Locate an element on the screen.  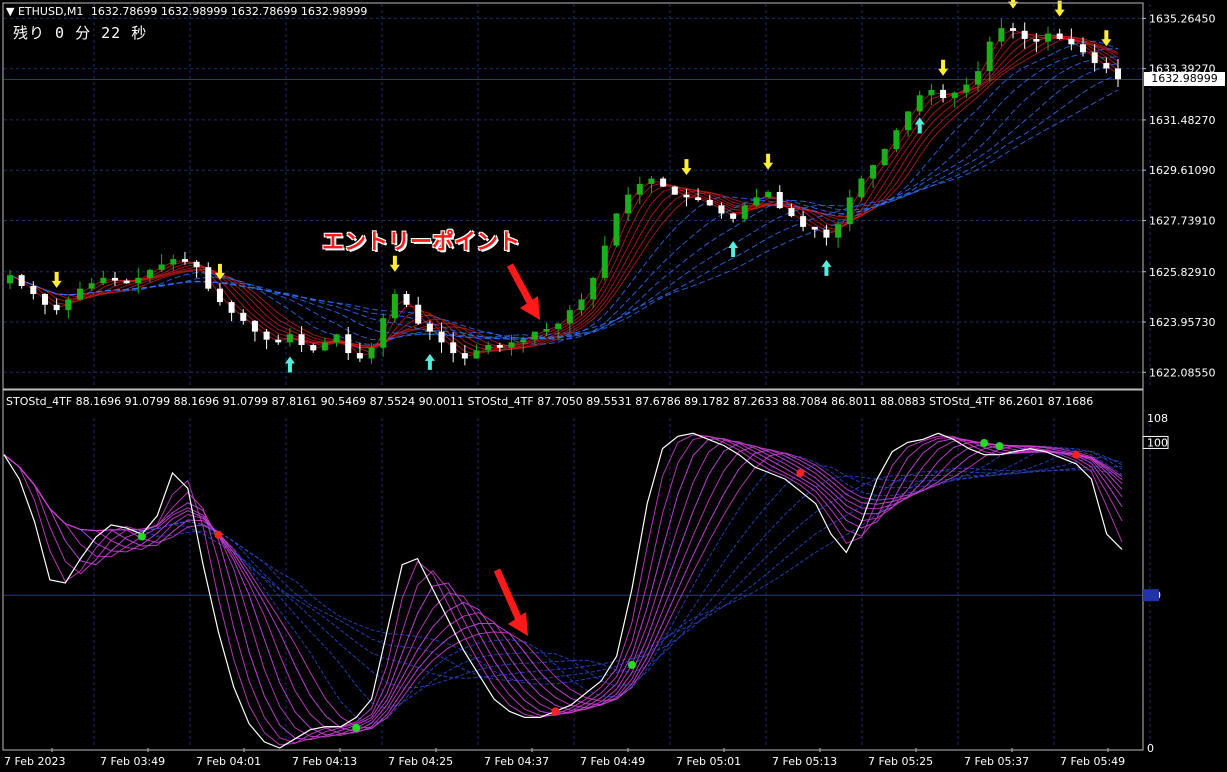
price-tick-label: 1623.95730 is located at coordinates (1182, 322).